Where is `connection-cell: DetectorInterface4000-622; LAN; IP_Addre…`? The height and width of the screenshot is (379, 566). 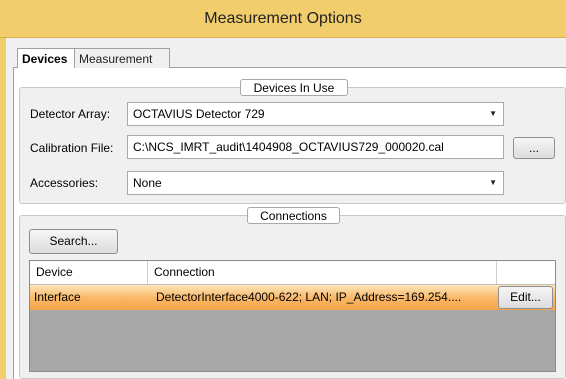
connection-cell: DetectorInterface4000-622; LAN; IP_Addre… is located at coordinates (309, 297).